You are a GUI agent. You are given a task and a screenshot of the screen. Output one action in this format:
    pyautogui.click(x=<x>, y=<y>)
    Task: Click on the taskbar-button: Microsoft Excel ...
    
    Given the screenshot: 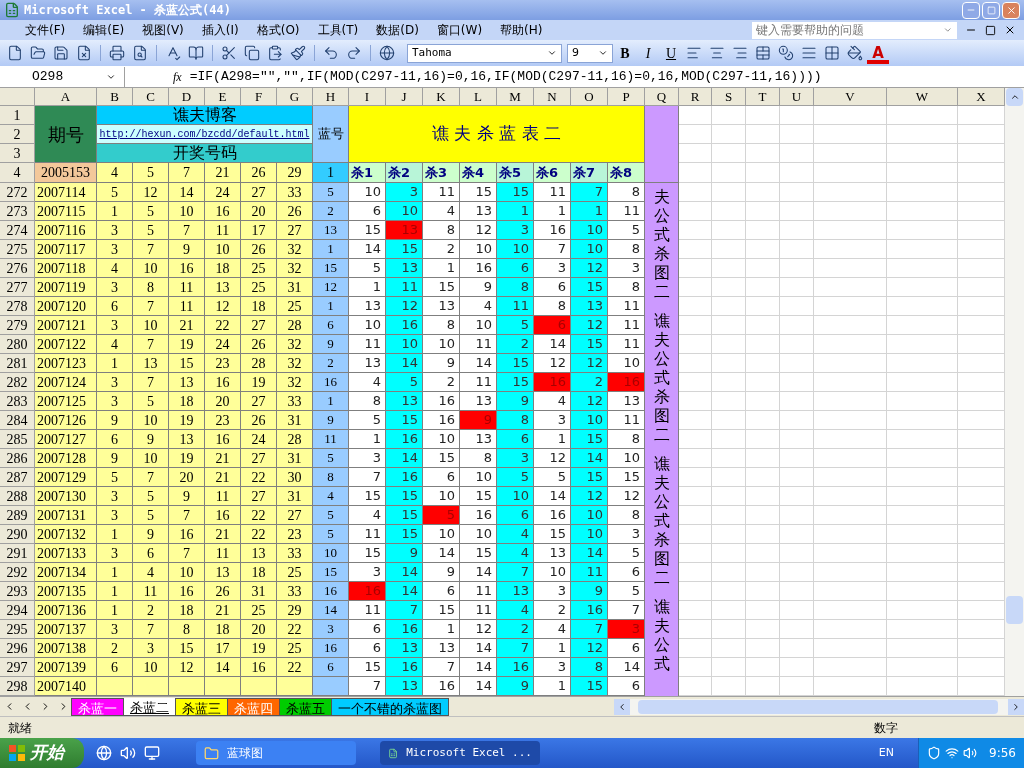 What is the action you would take?
    pyautogui.click(x=460, y=753)
    